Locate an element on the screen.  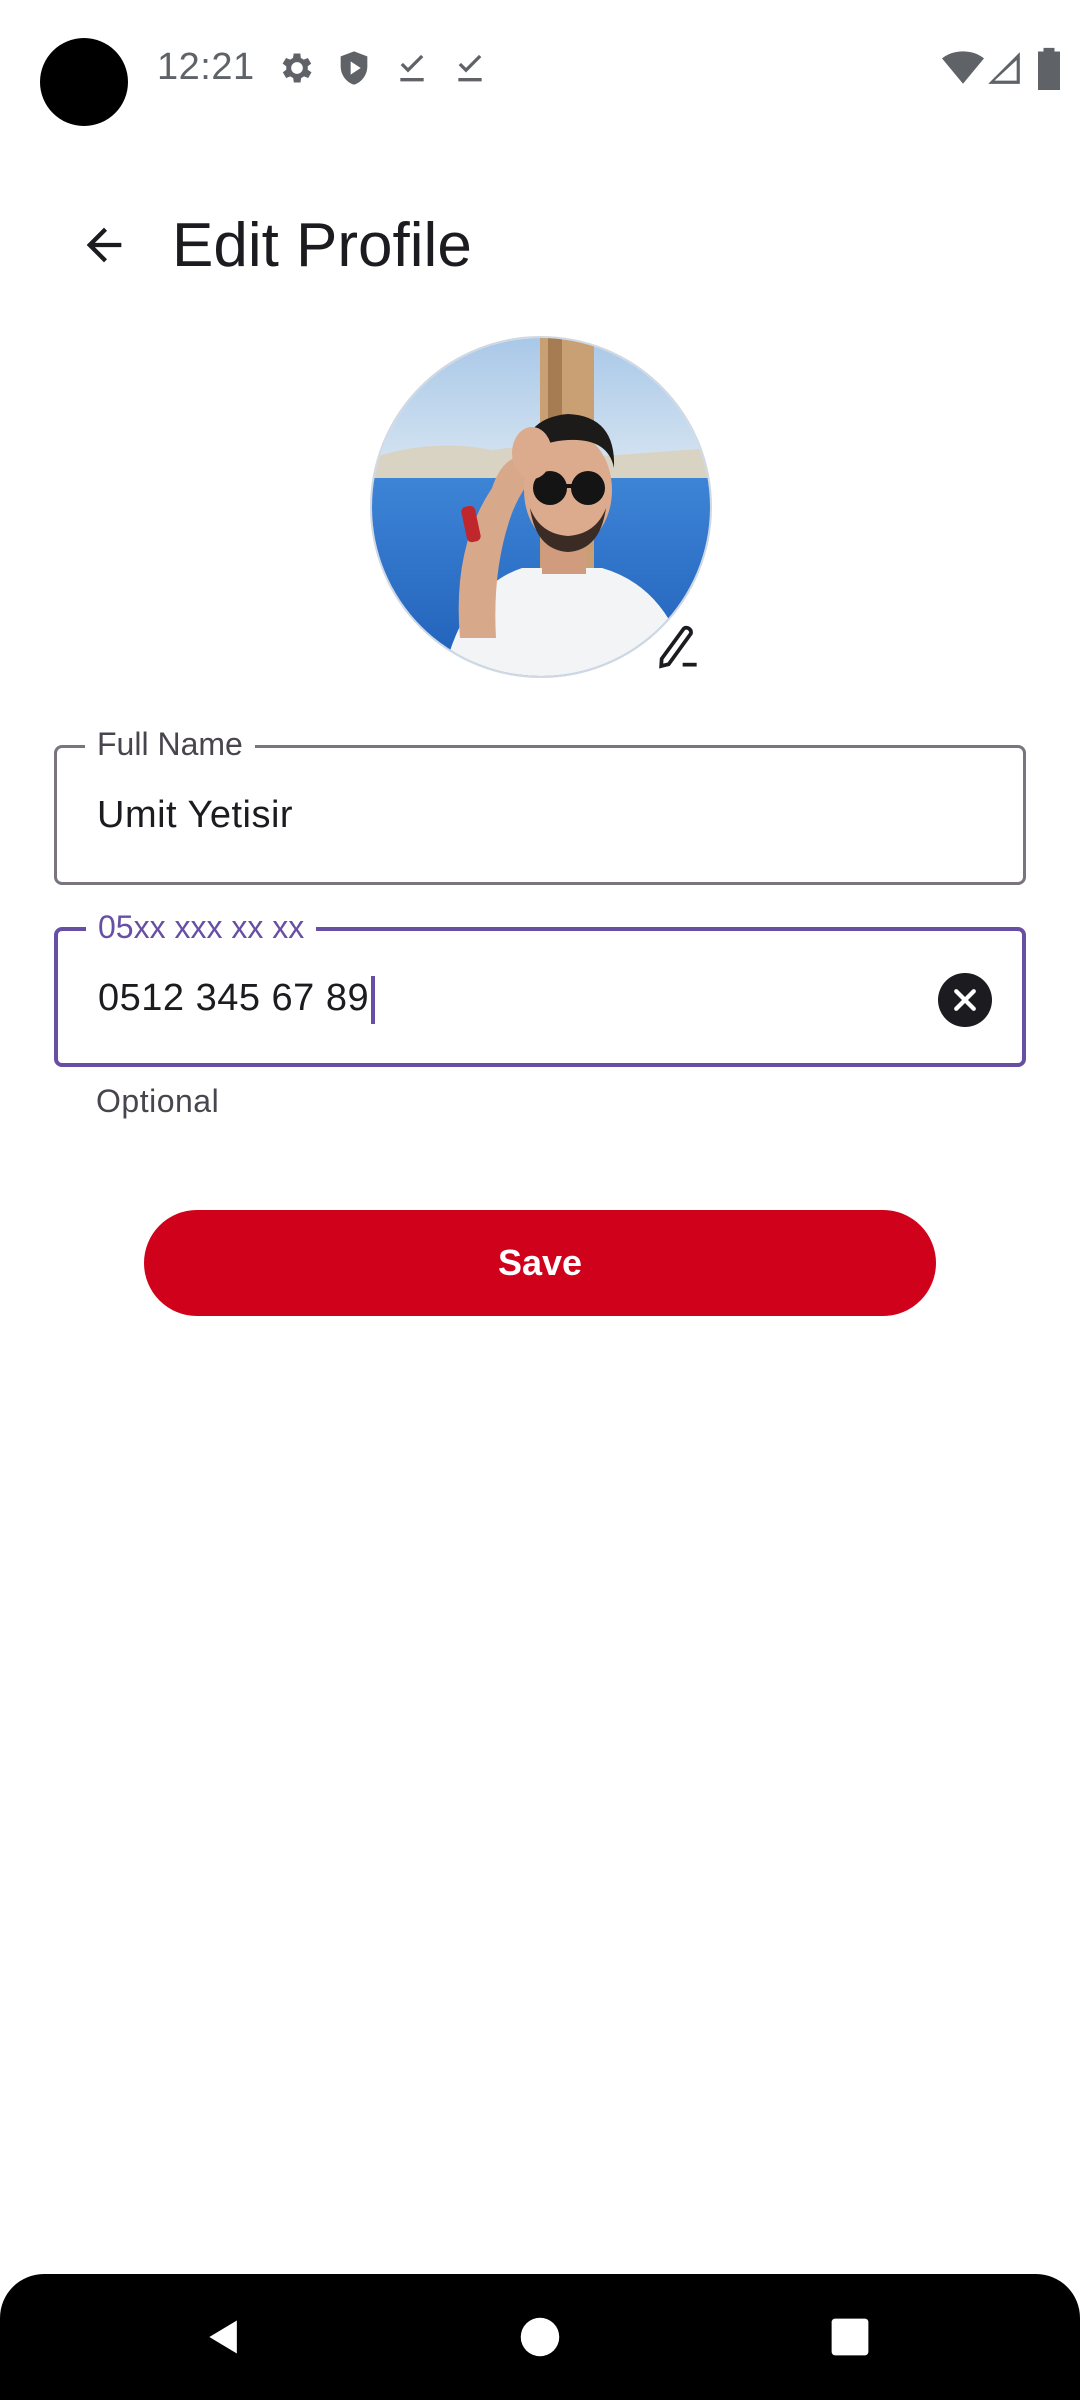
battery-icon is located at coordinates (1049, 68).